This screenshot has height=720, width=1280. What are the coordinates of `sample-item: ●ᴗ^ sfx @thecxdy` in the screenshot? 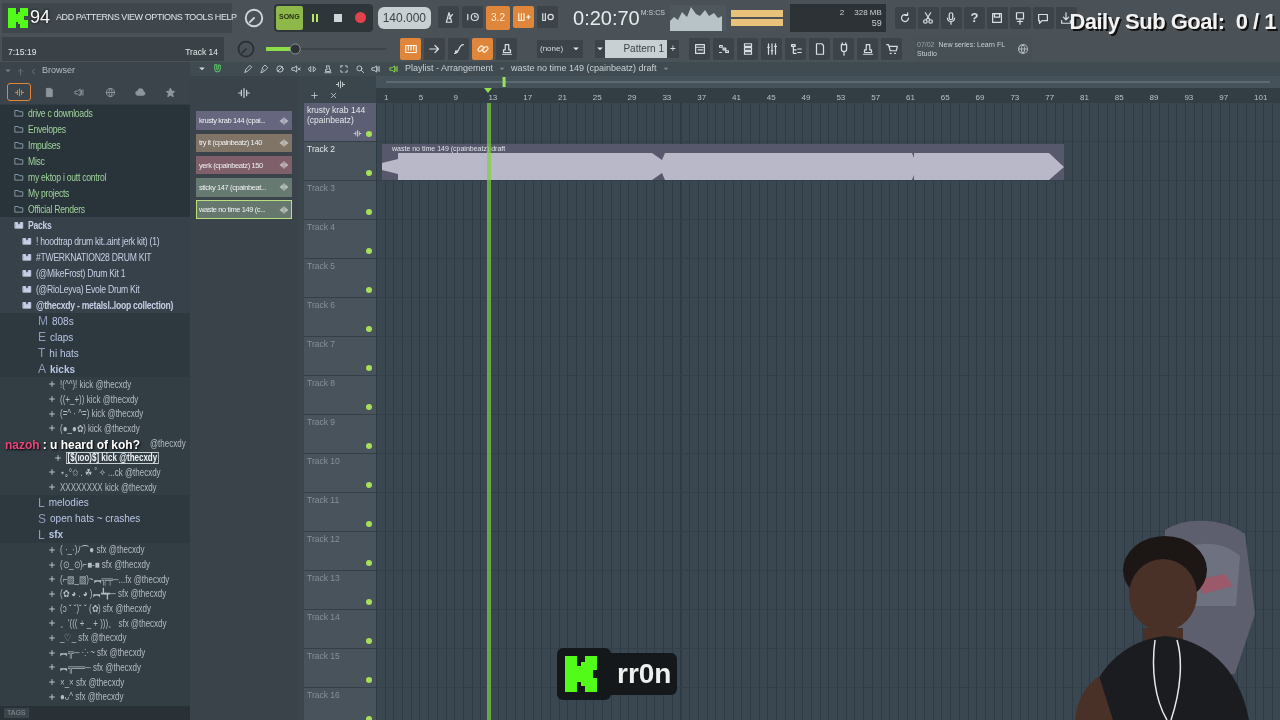 It's located at (95, 697).